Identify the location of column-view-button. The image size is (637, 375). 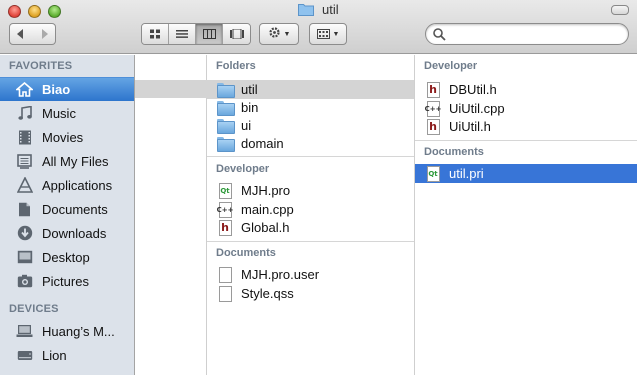
(209, 34).